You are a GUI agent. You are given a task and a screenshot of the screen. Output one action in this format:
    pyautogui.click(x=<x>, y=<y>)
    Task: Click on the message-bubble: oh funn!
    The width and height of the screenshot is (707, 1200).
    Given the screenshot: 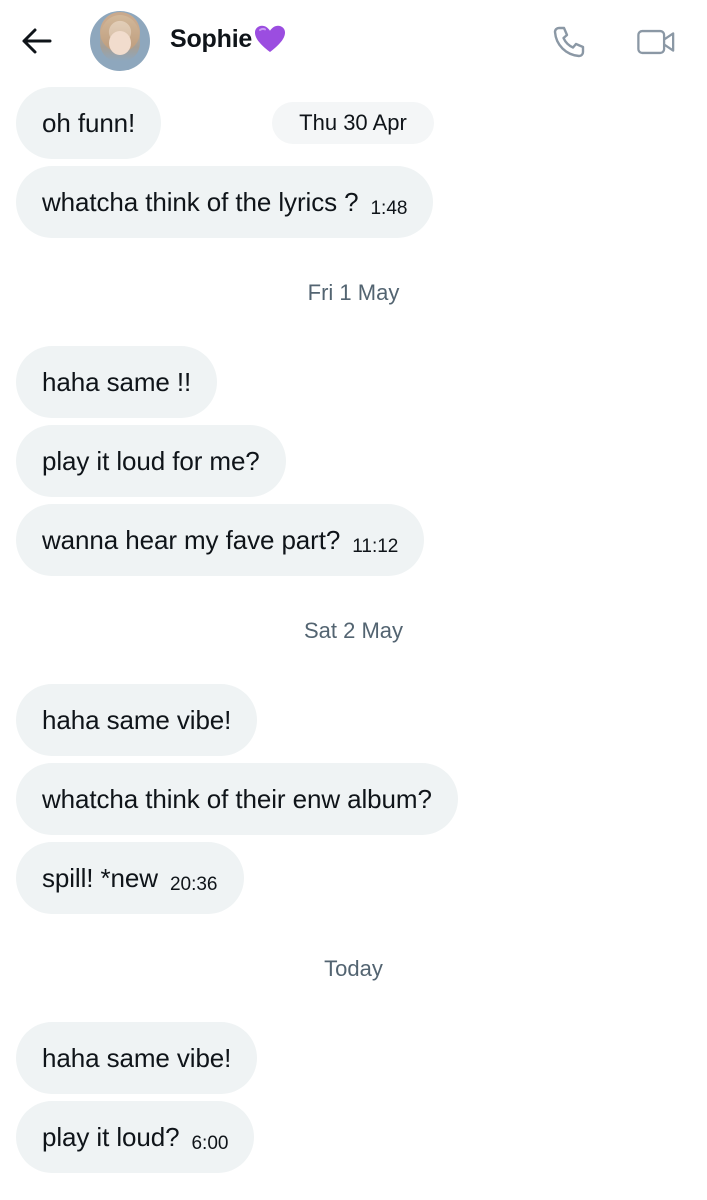 What is the action you would take?
    pyautogui.click(x=89, y=123)
    